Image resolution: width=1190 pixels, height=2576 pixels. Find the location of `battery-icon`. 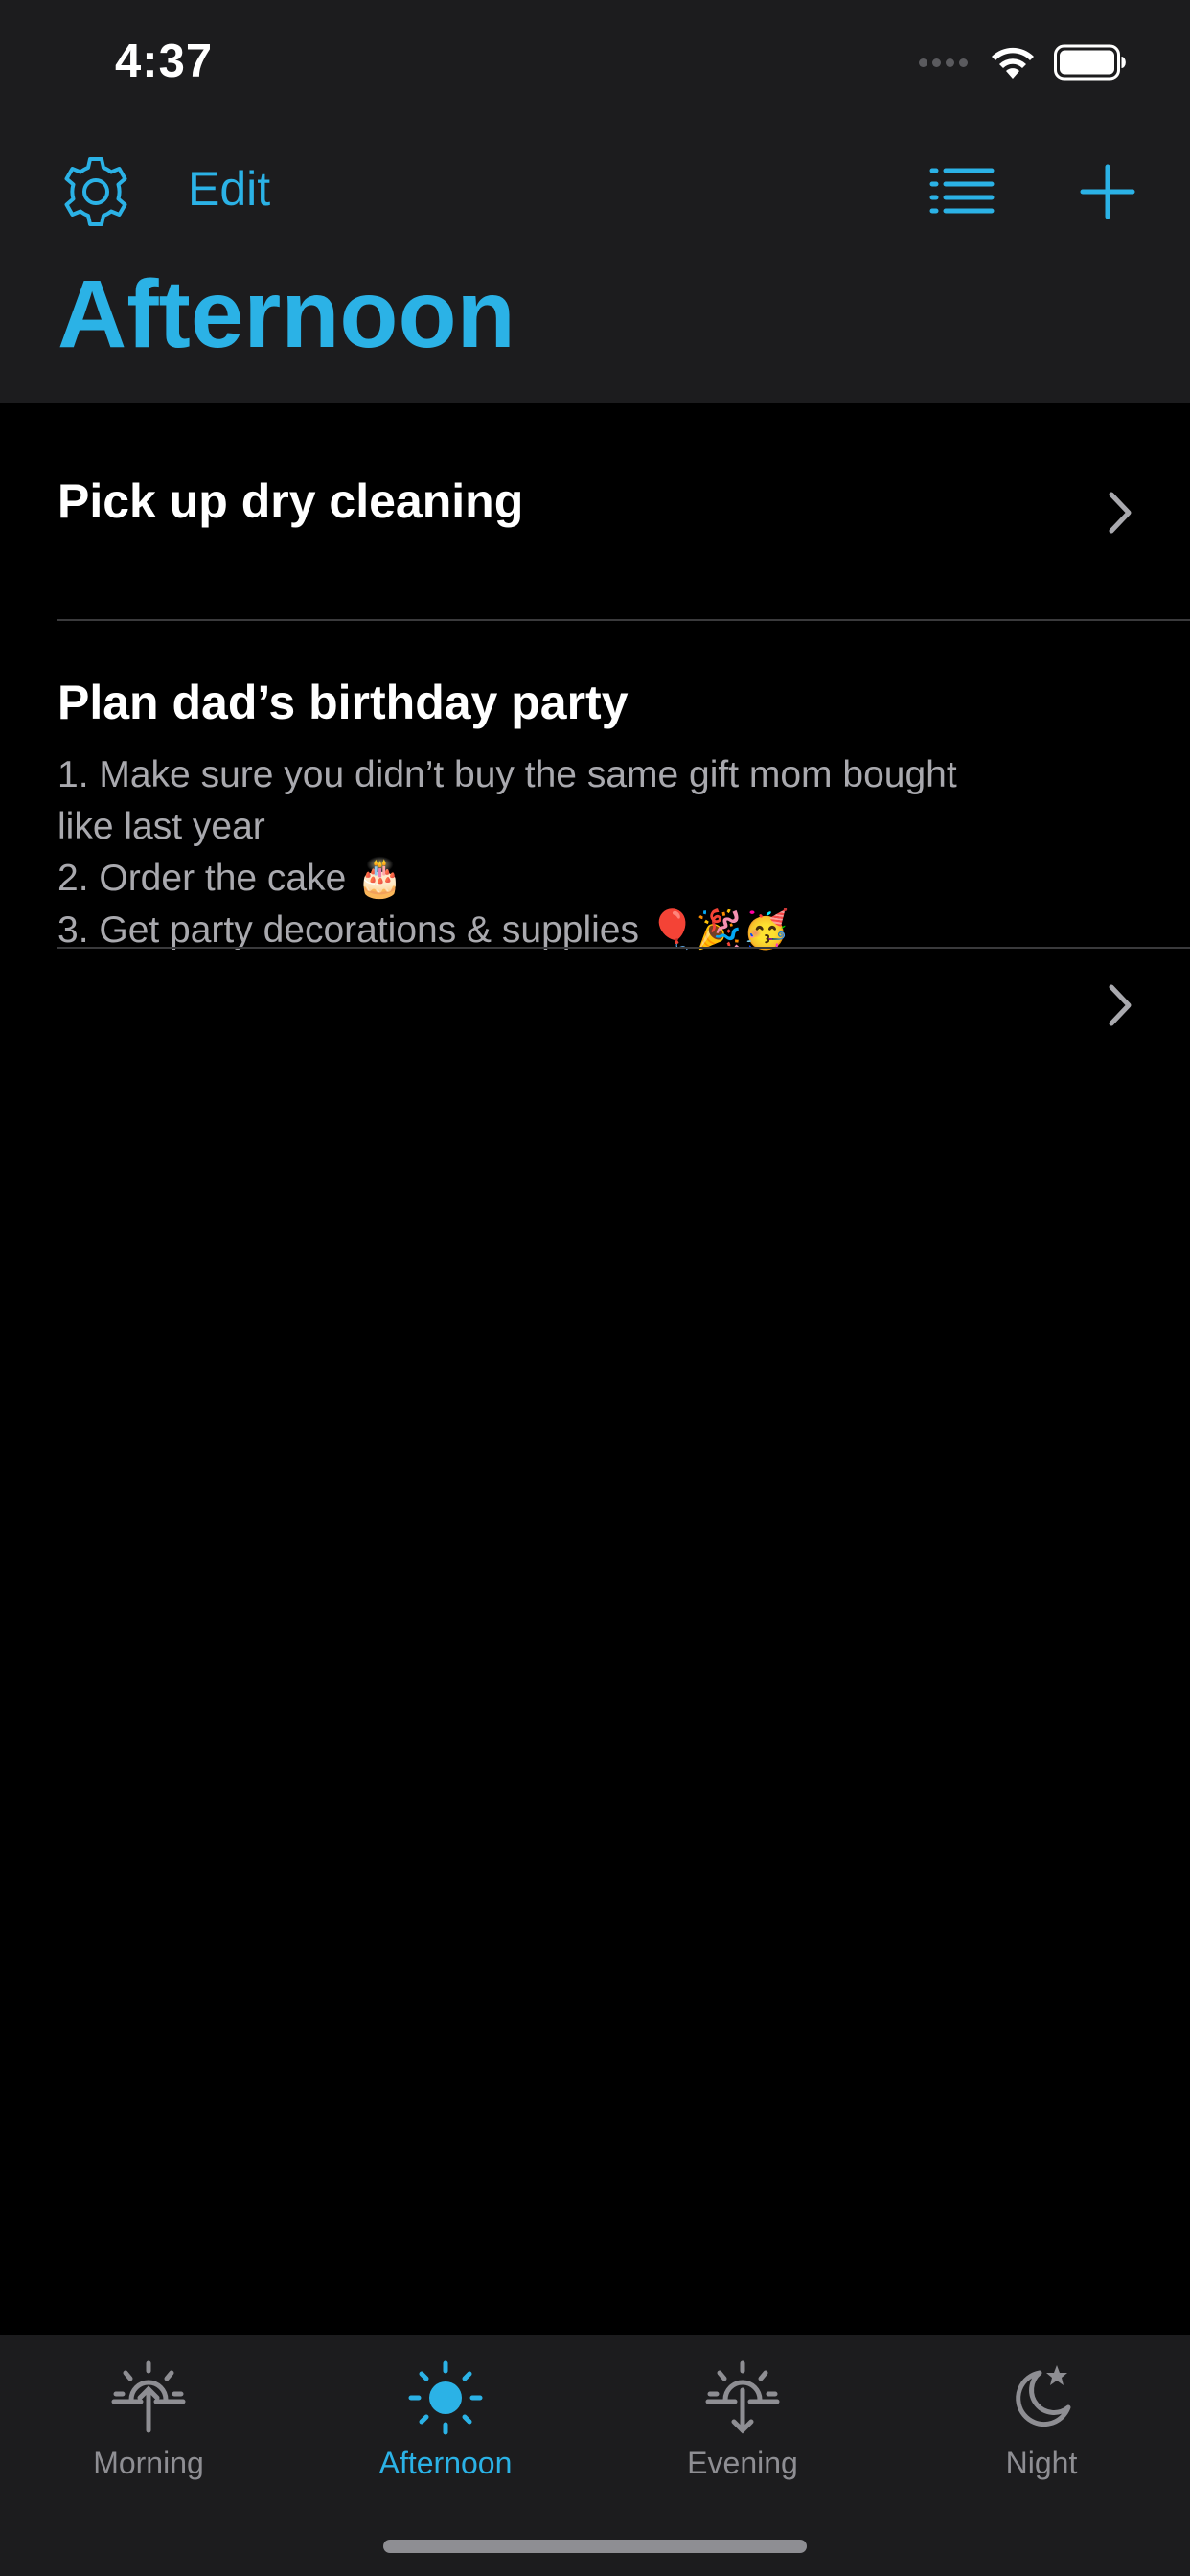

battery-icon is located at coordinates (1090, 62).